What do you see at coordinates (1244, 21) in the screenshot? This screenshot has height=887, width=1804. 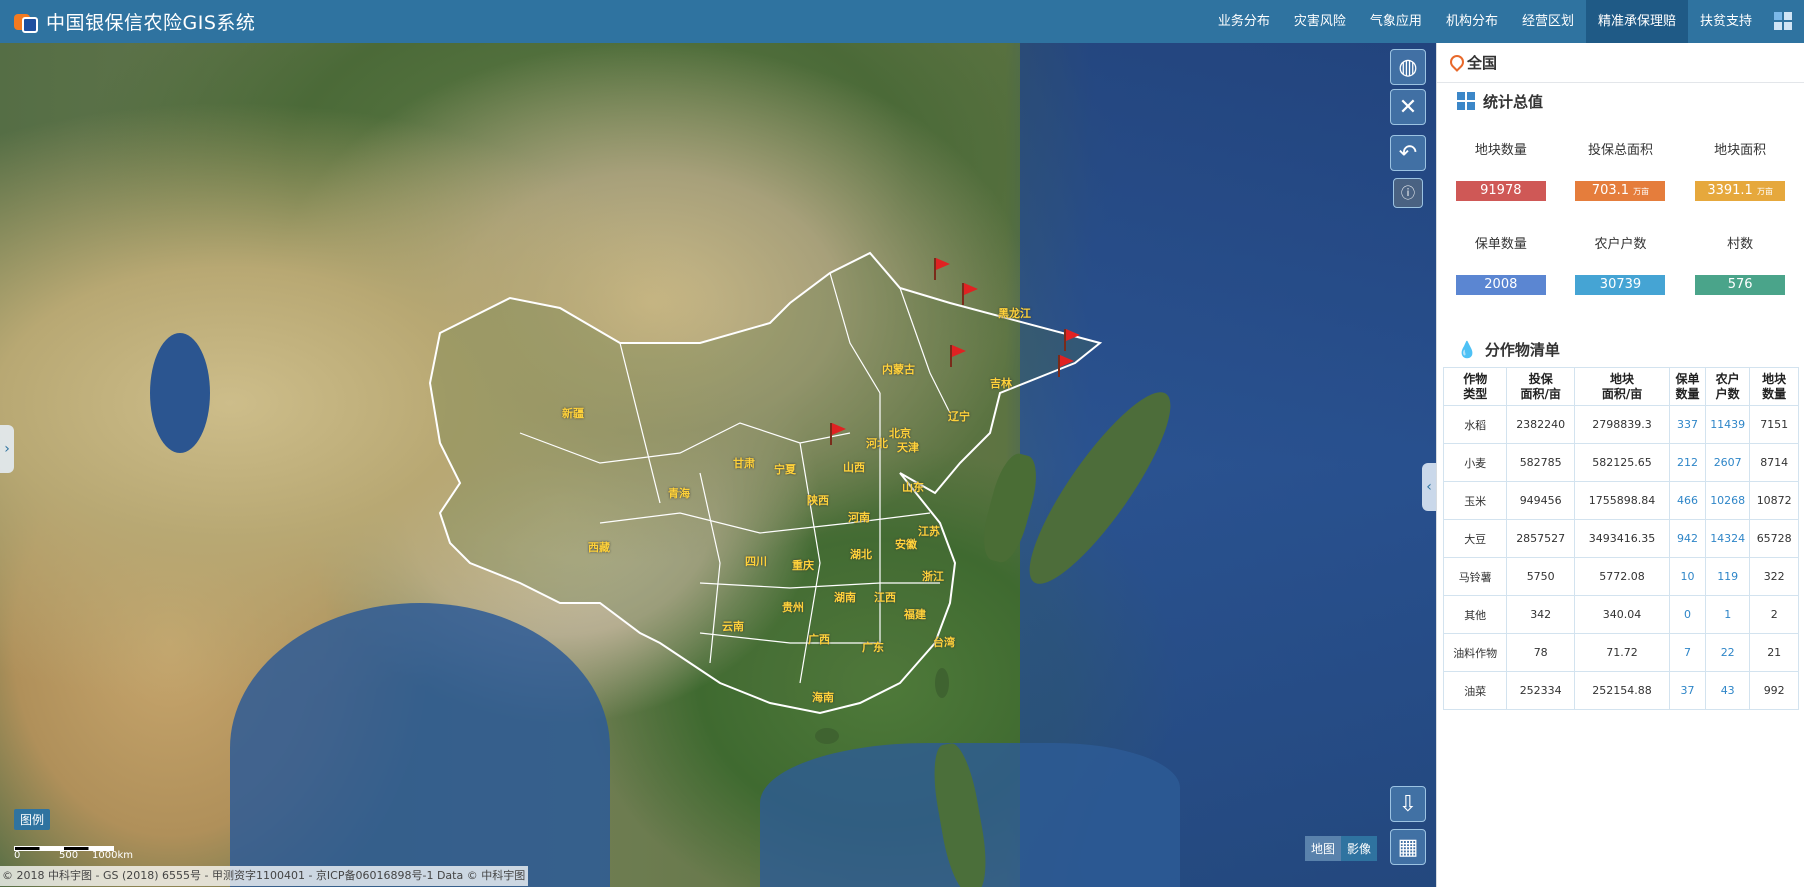 I see `nav-item-business-distribution: 业务分布` at bounding box center [1244, 21].